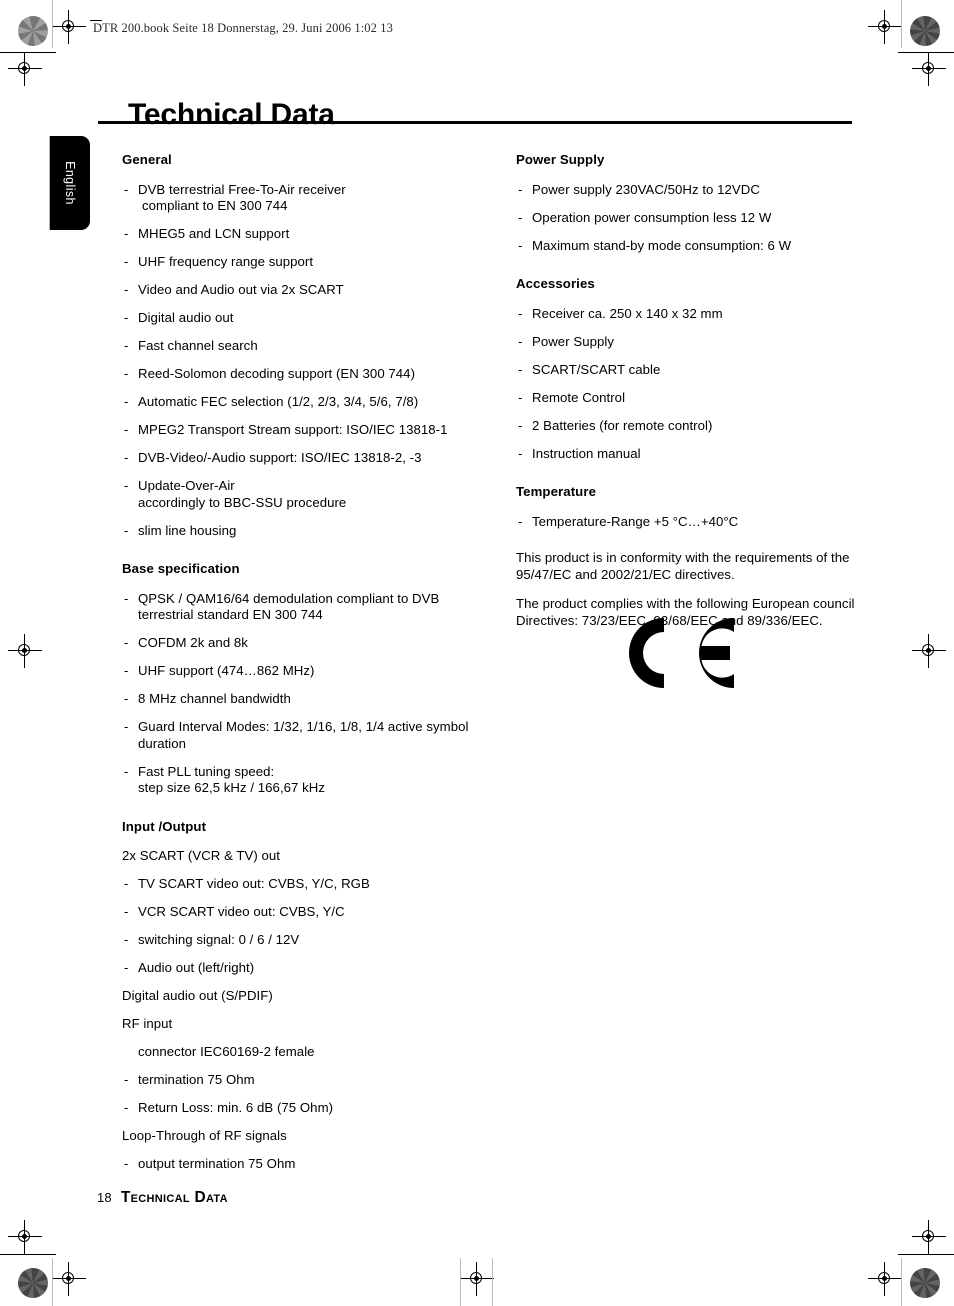 Image resolution: width=954 pixels, height=1306 pixels. Describe the element at coordinates (308, 531) in the screenshot. I see `spec-list-item: - slim line housing` at that location.